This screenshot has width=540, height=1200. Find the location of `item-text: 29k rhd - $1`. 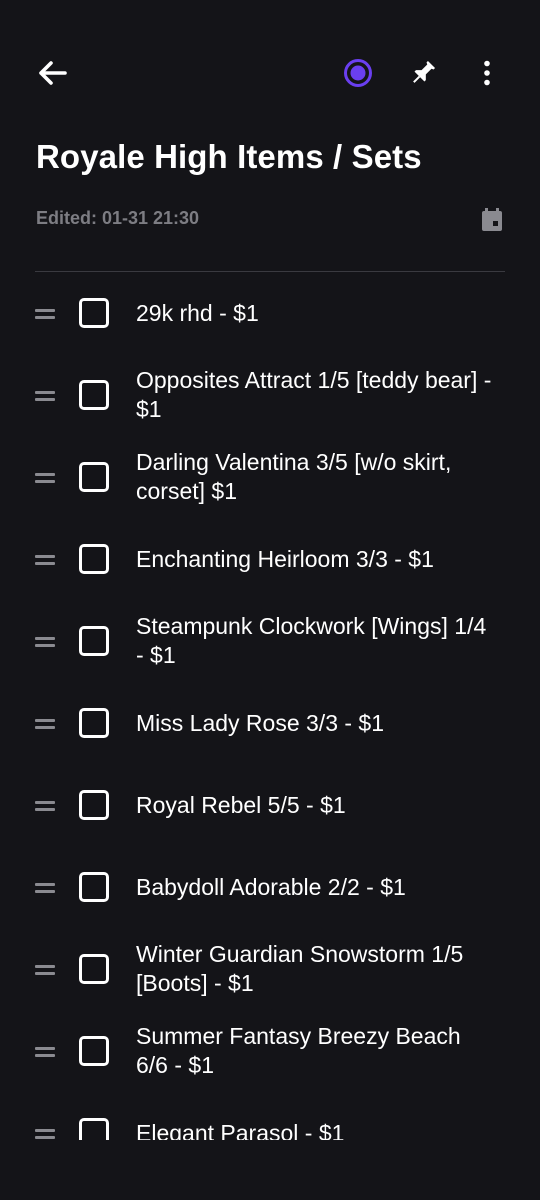

item-text: 29k rhd - $1 is located at coordinates (316, 313).